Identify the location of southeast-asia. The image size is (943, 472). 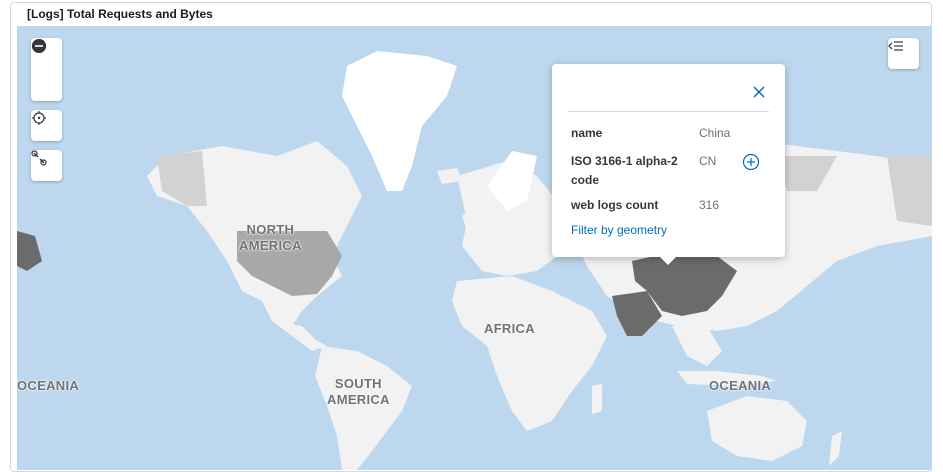
(697, 346).